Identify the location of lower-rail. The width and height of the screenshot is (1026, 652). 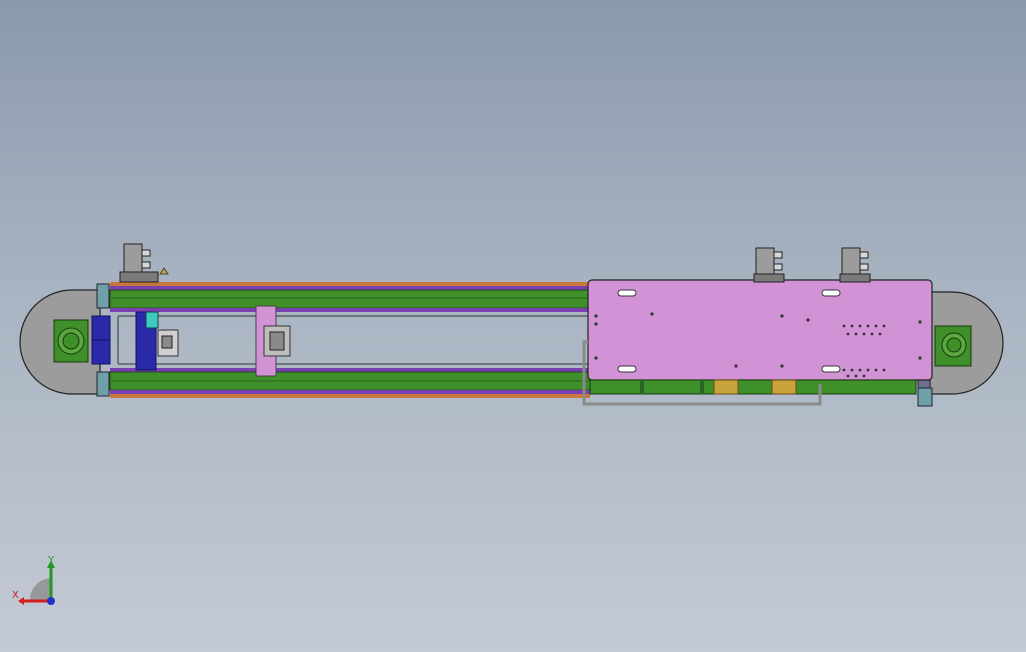
(350, 383).